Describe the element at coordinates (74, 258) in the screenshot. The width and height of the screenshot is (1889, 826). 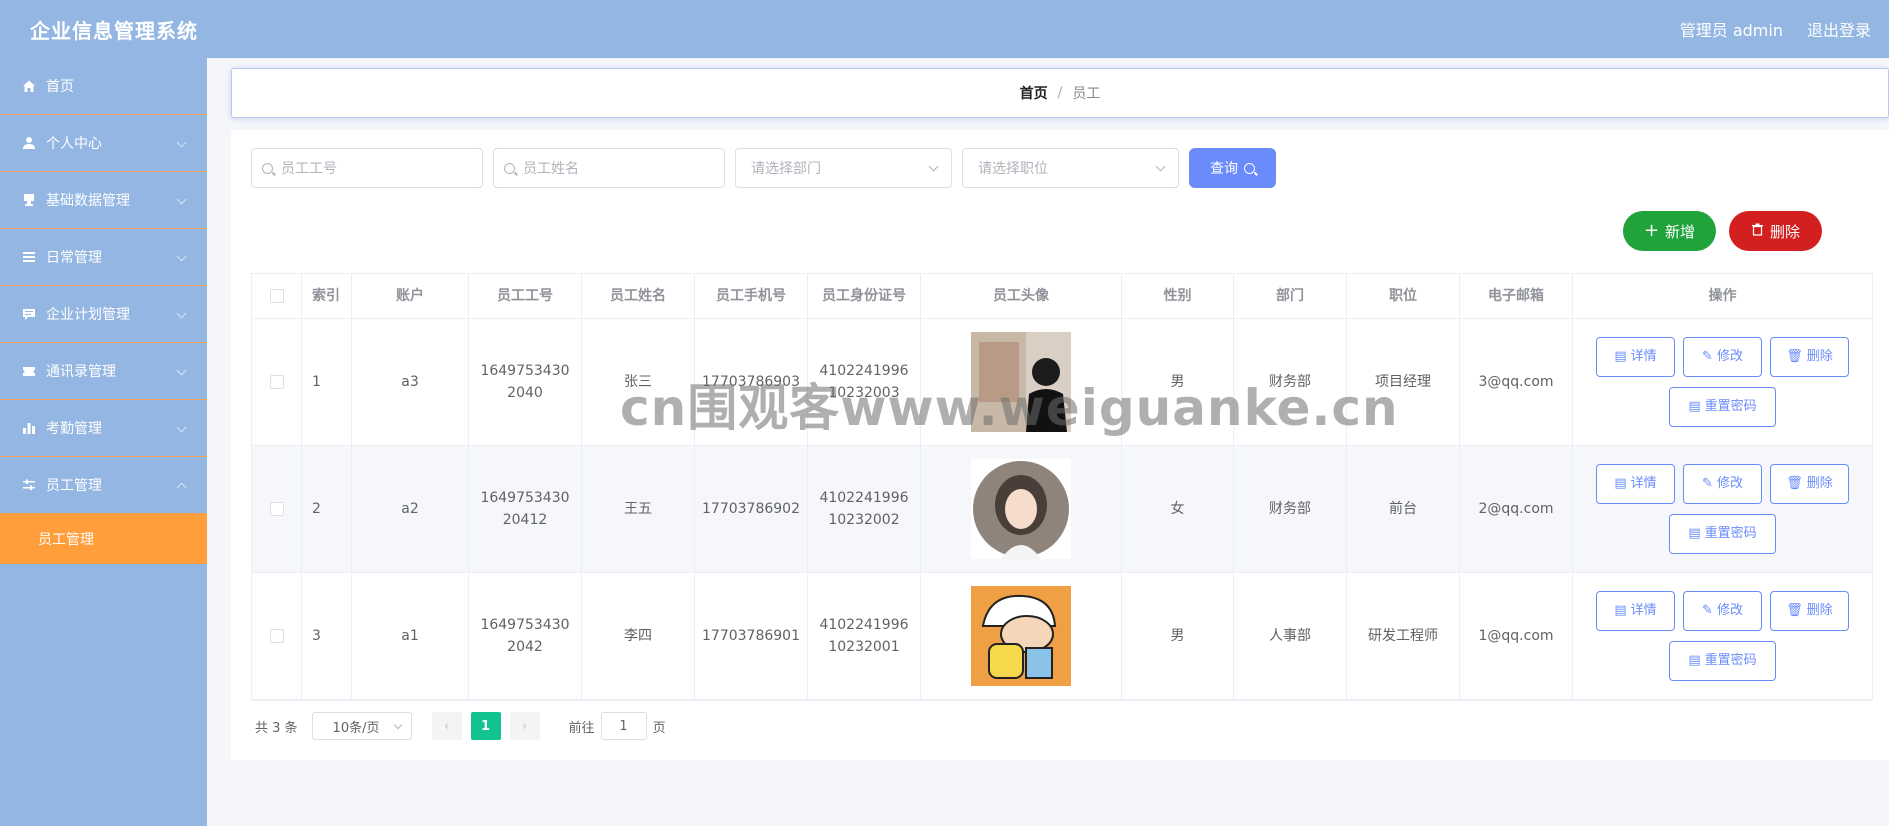
I see `sidebar-item-label: 日常管理` at that location.